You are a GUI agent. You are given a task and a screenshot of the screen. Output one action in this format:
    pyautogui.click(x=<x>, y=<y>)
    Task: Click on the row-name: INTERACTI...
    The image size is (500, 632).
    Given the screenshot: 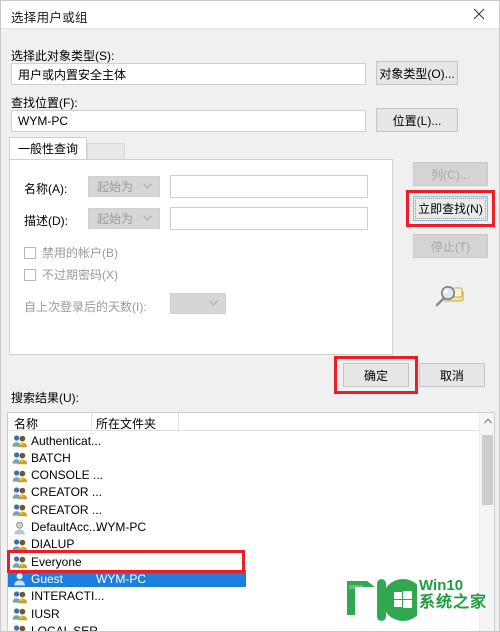 What is the action you would take?
    pyautogui.click(x=68, y=596)
    